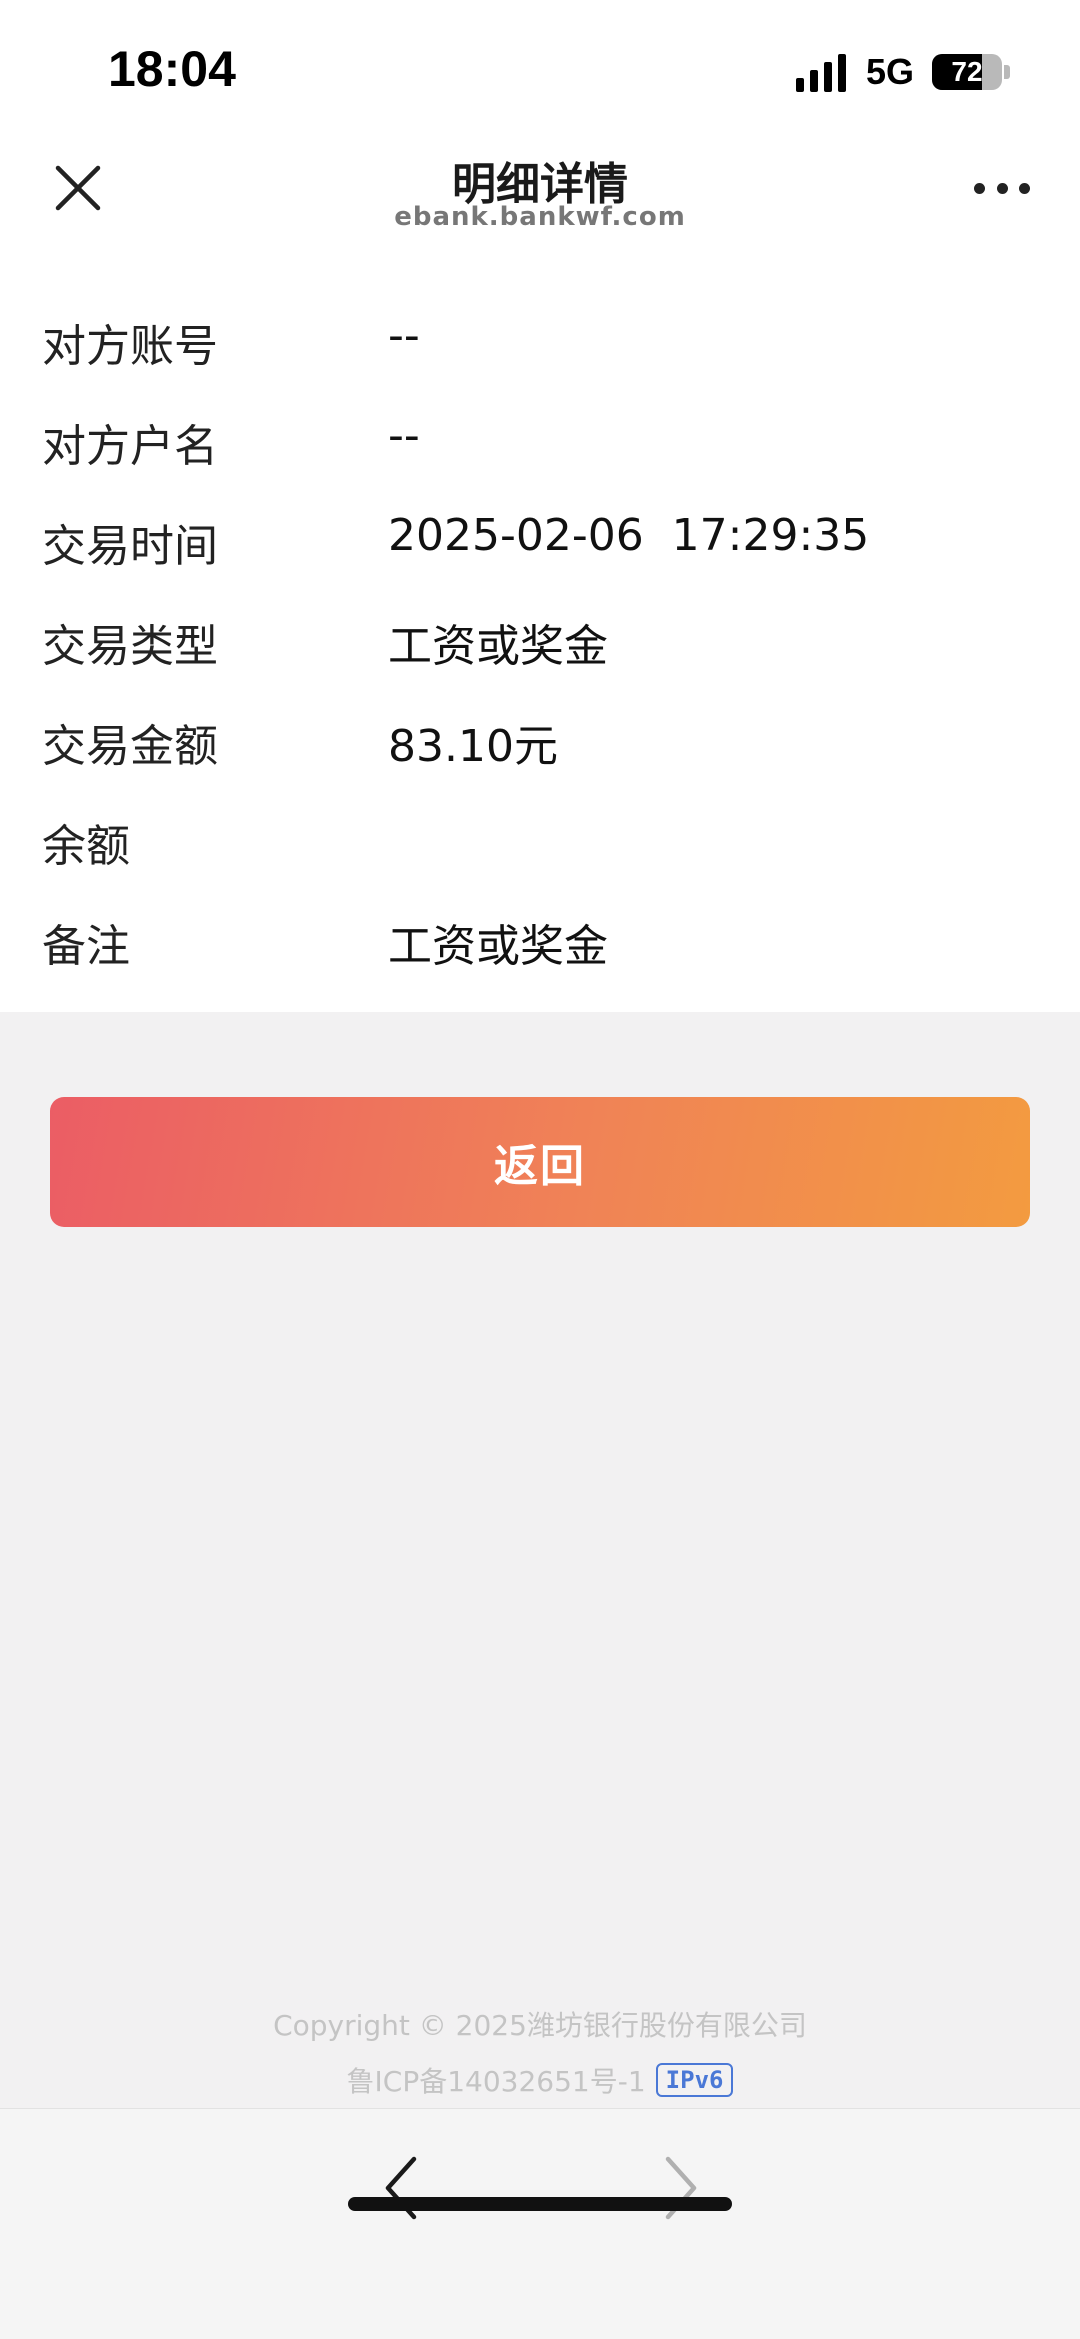 Image resolution: width=1080 pixels, height=2339 pixels. What do you see at coordinates (694, 2080) in the screenshot?
I see `ipv6-badge: IPv6` at bounding box center [694, 2080].